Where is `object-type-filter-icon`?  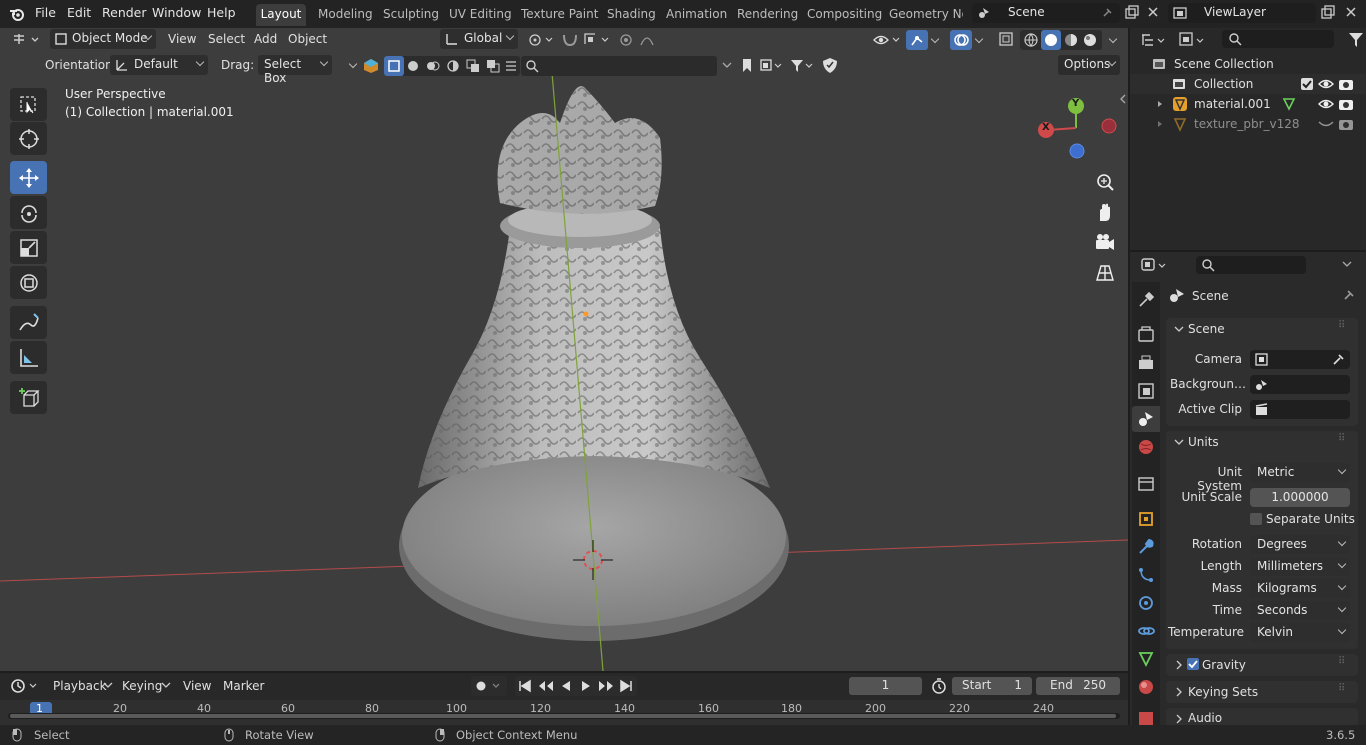 object-type-filter-icon is located at coordinates (371, 66).